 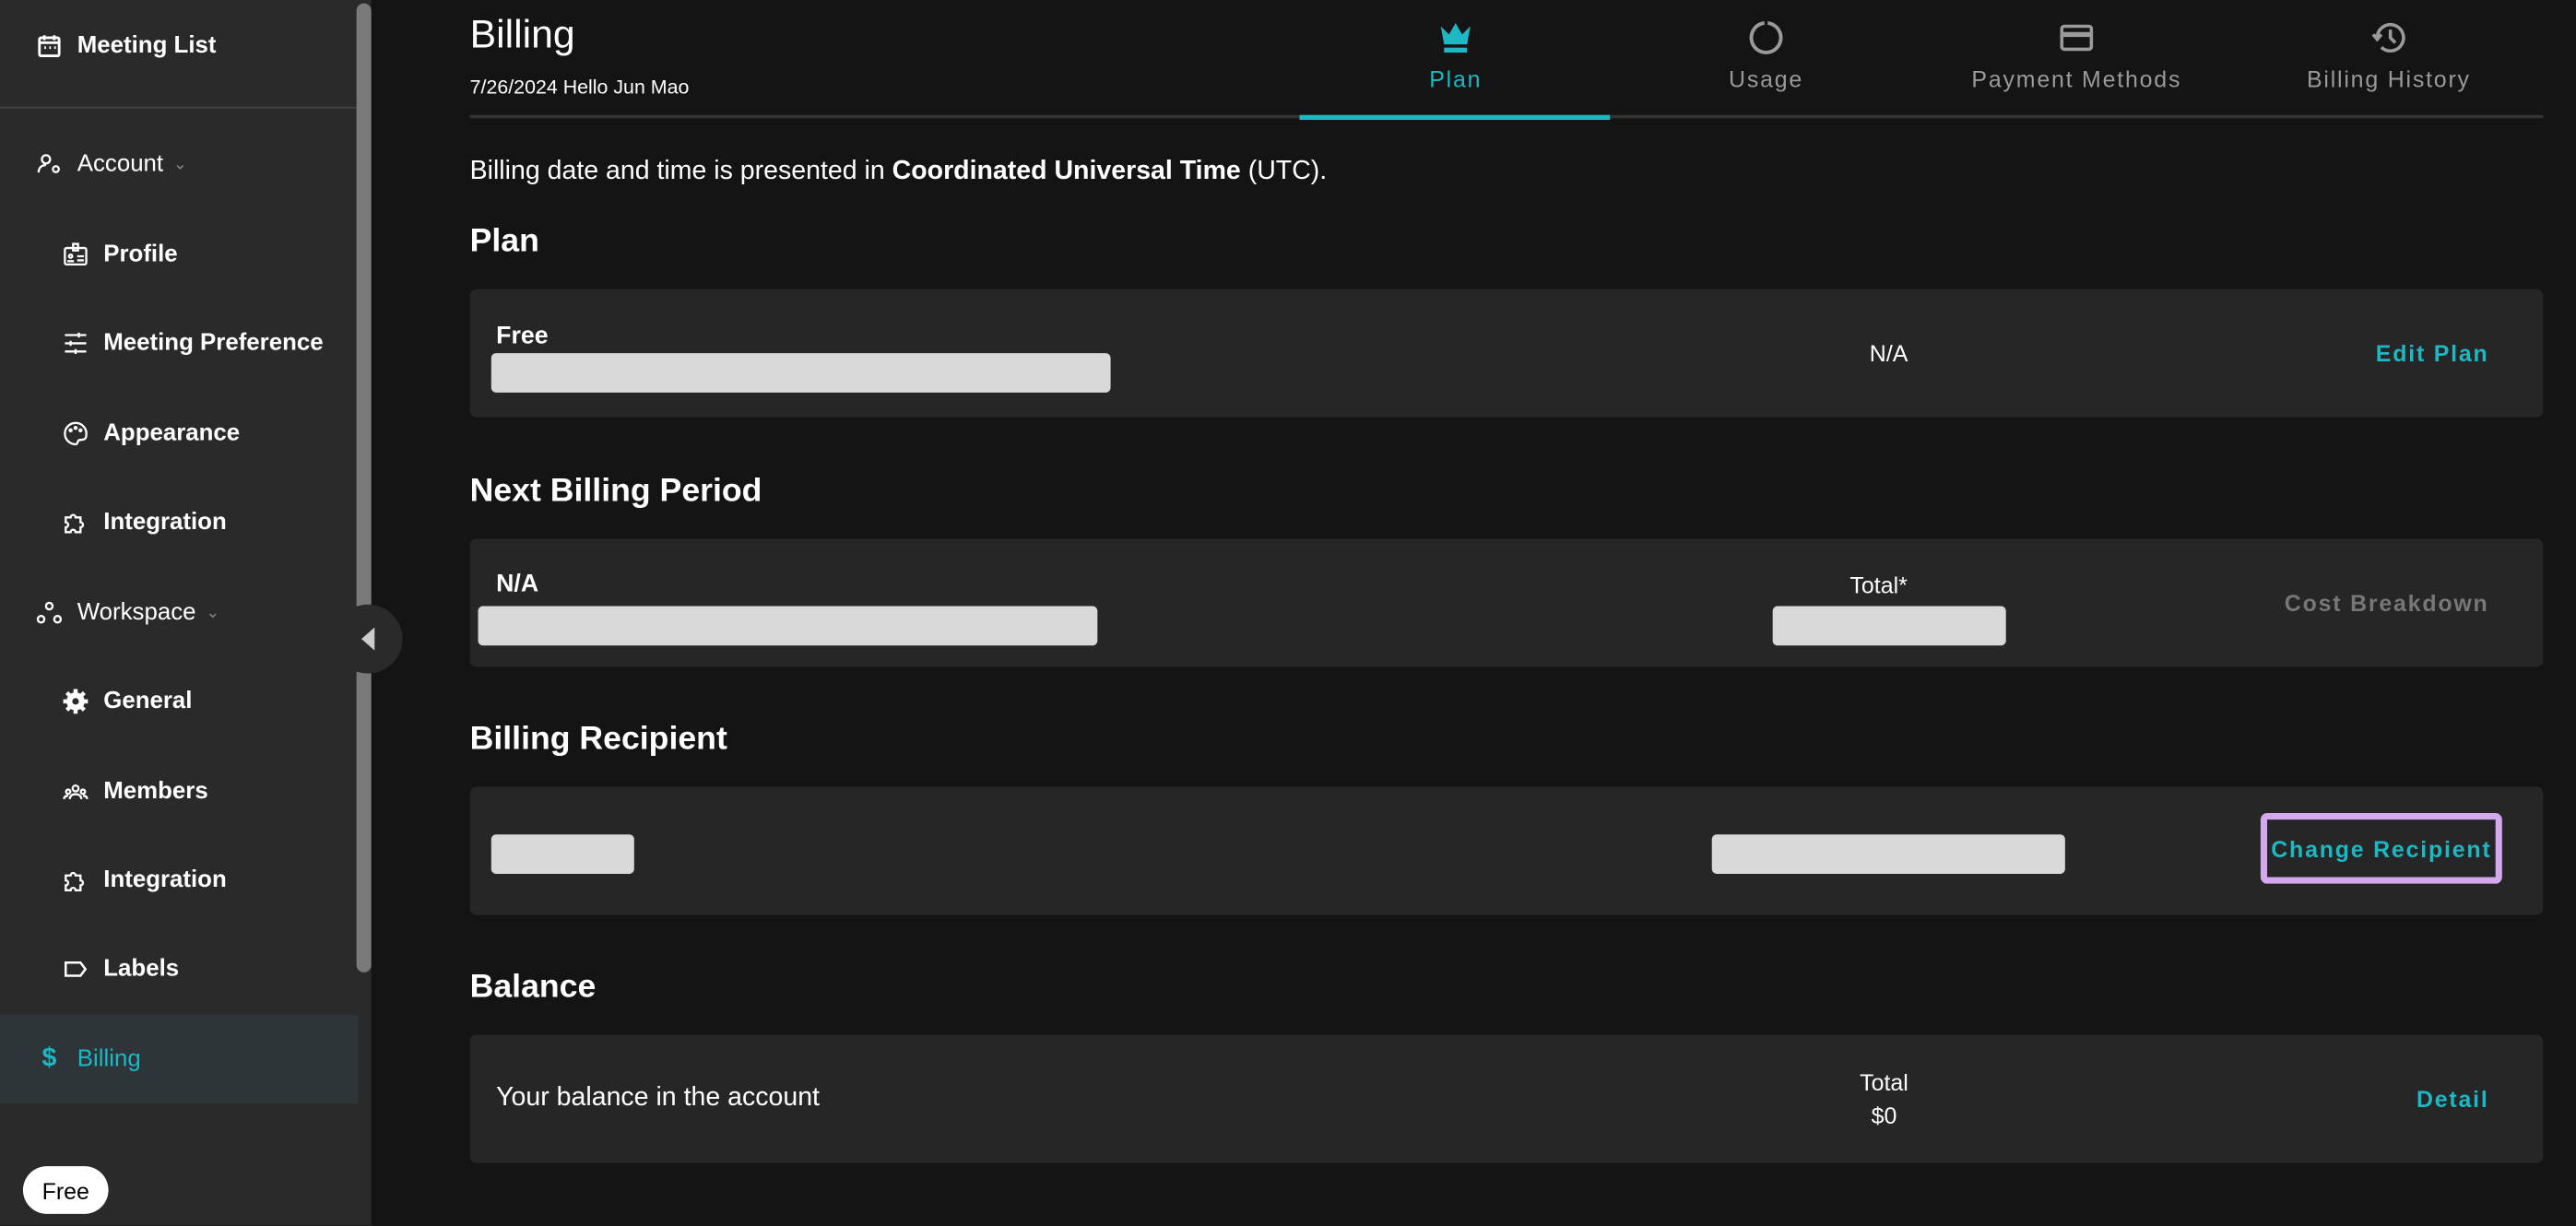 What do you see at coordinates (2076, 64) in the screenshot?
I see `tab-payment-methods: Payment Methods` at bounding box center [2076, 64].